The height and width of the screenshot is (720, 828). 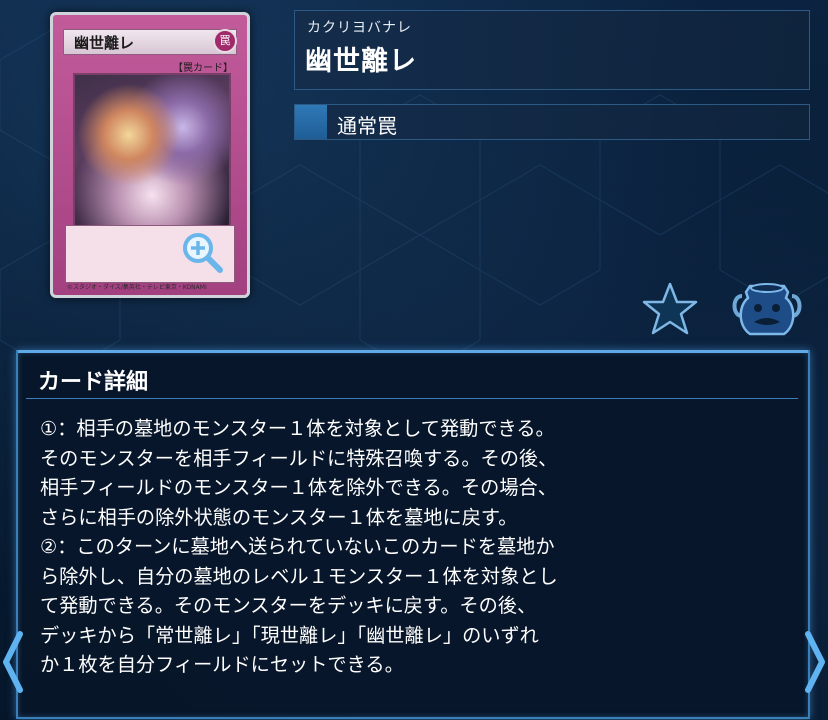 I want to click on effect-line: か１枚を自分フィールドにセットできる。, so click(x=222, y=664).